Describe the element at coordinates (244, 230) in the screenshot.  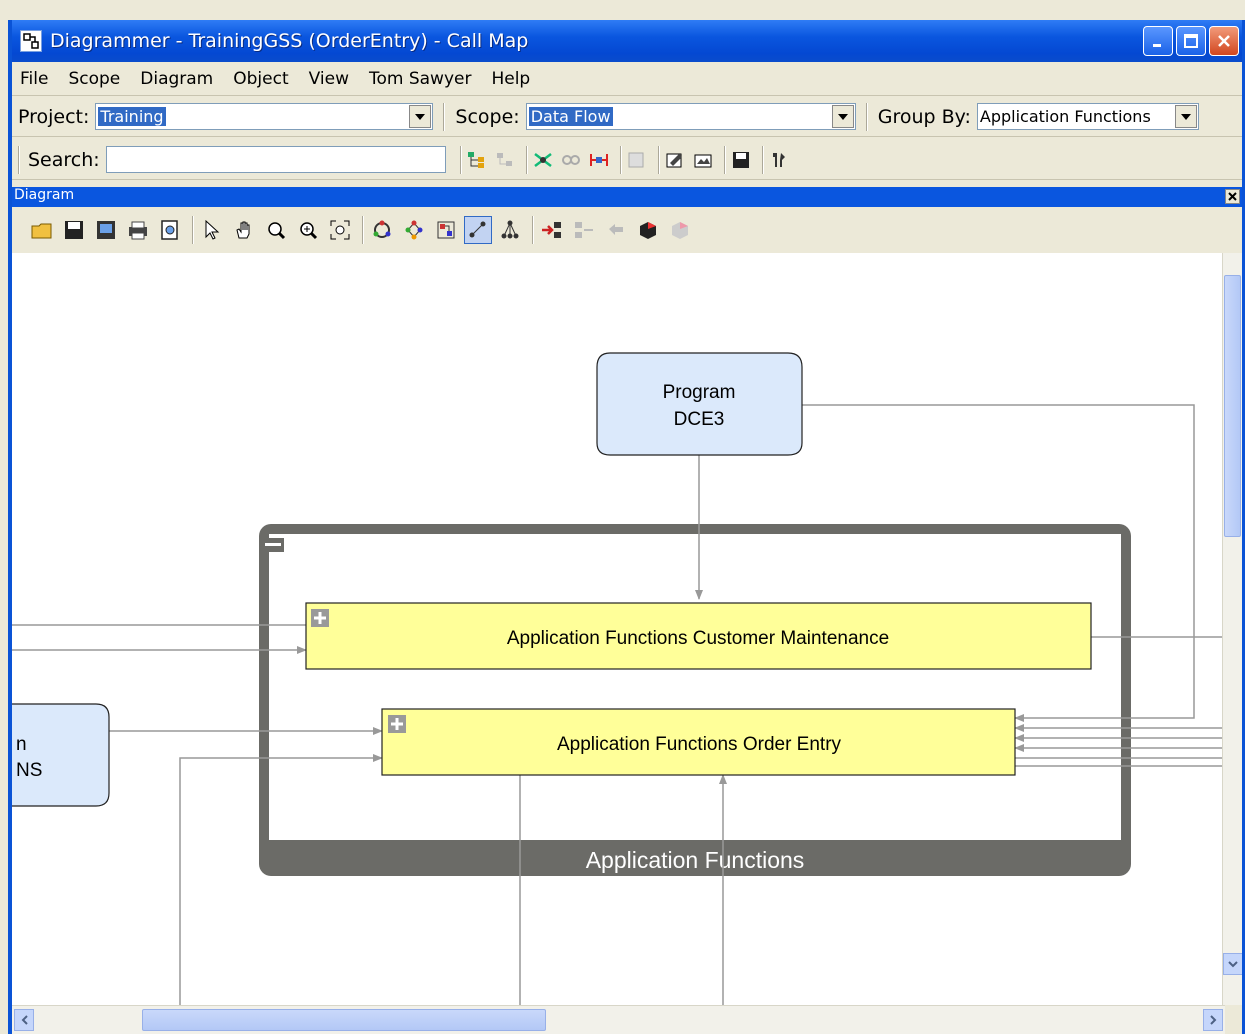
I see `pan-hand-icon` at that location.